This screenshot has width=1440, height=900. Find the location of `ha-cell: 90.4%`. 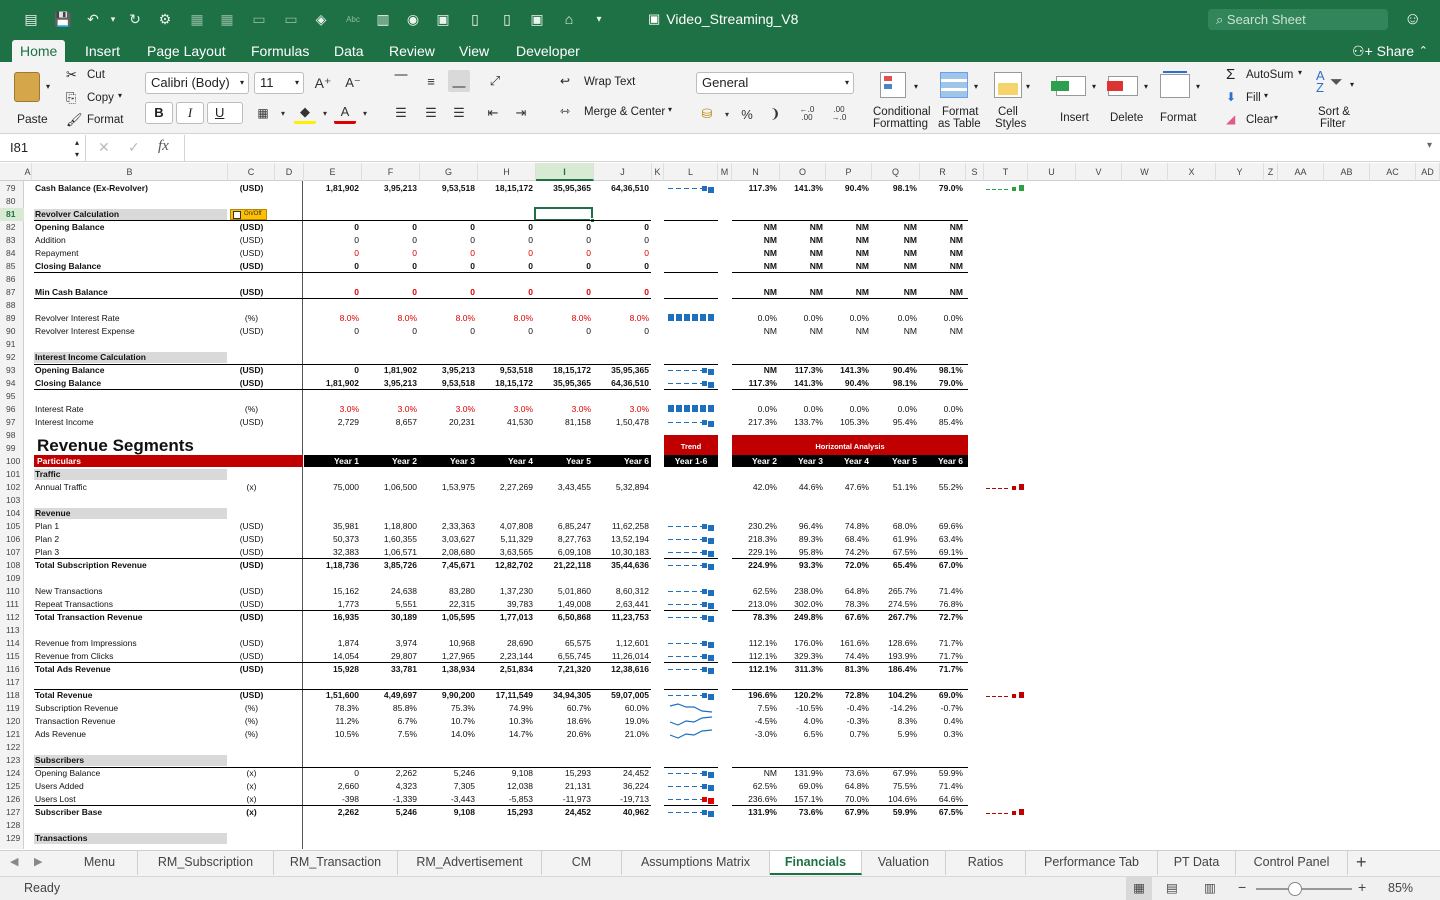

ha-cell: 90.4% is located at coordinates (896, 370).